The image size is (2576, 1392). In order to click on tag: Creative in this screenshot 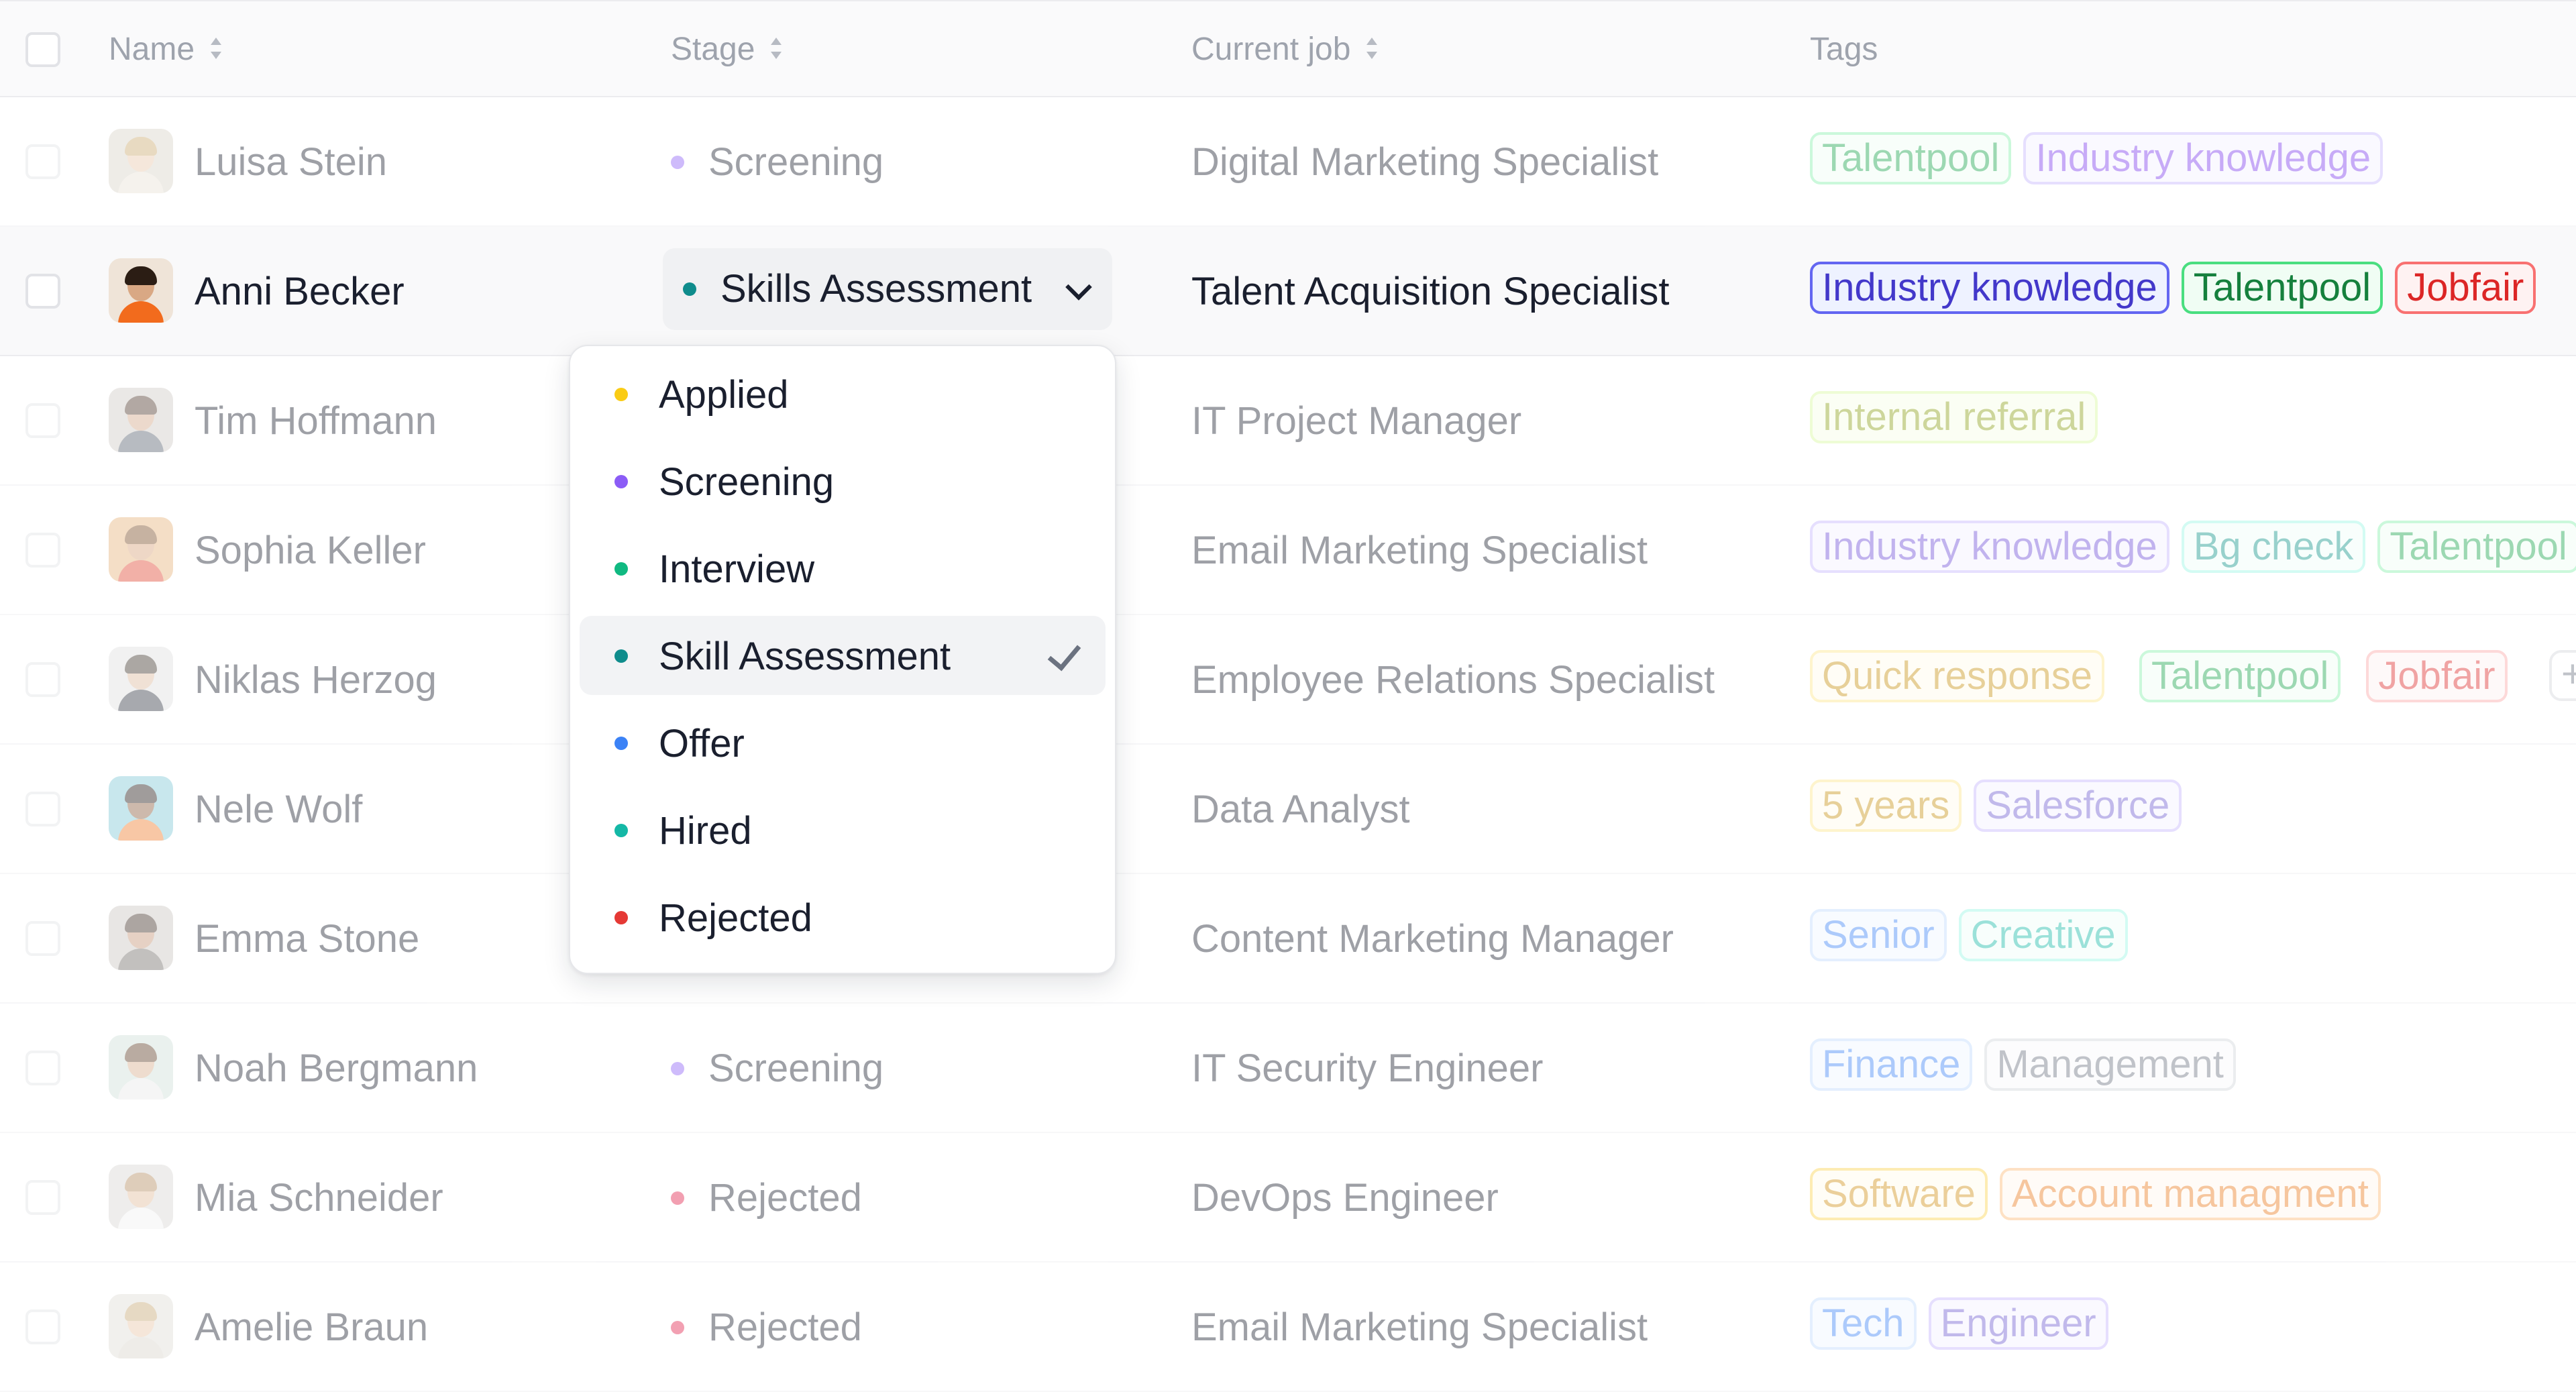, I will do `click(2043, 935)`.